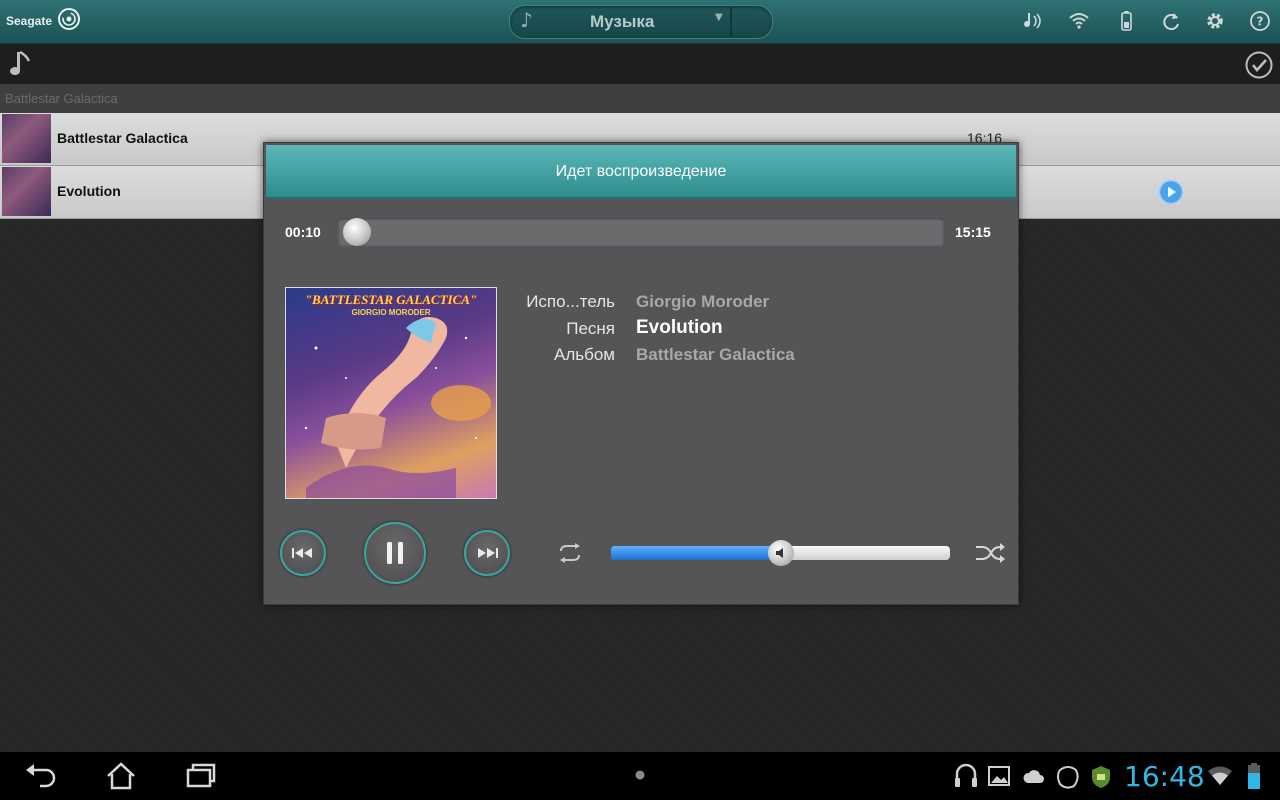  I want to click on back-icon, so click(40, 776).